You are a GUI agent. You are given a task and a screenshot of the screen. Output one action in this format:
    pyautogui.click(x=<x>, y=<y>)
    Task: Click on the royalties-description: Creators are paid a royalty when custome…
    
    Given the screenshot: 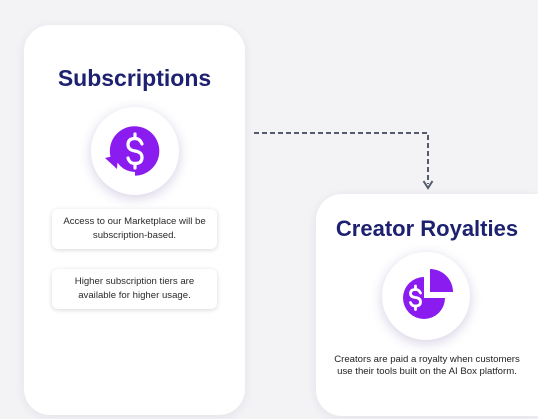 What is the action you would take?
    pyautogui.click(x=427, y=365)
    